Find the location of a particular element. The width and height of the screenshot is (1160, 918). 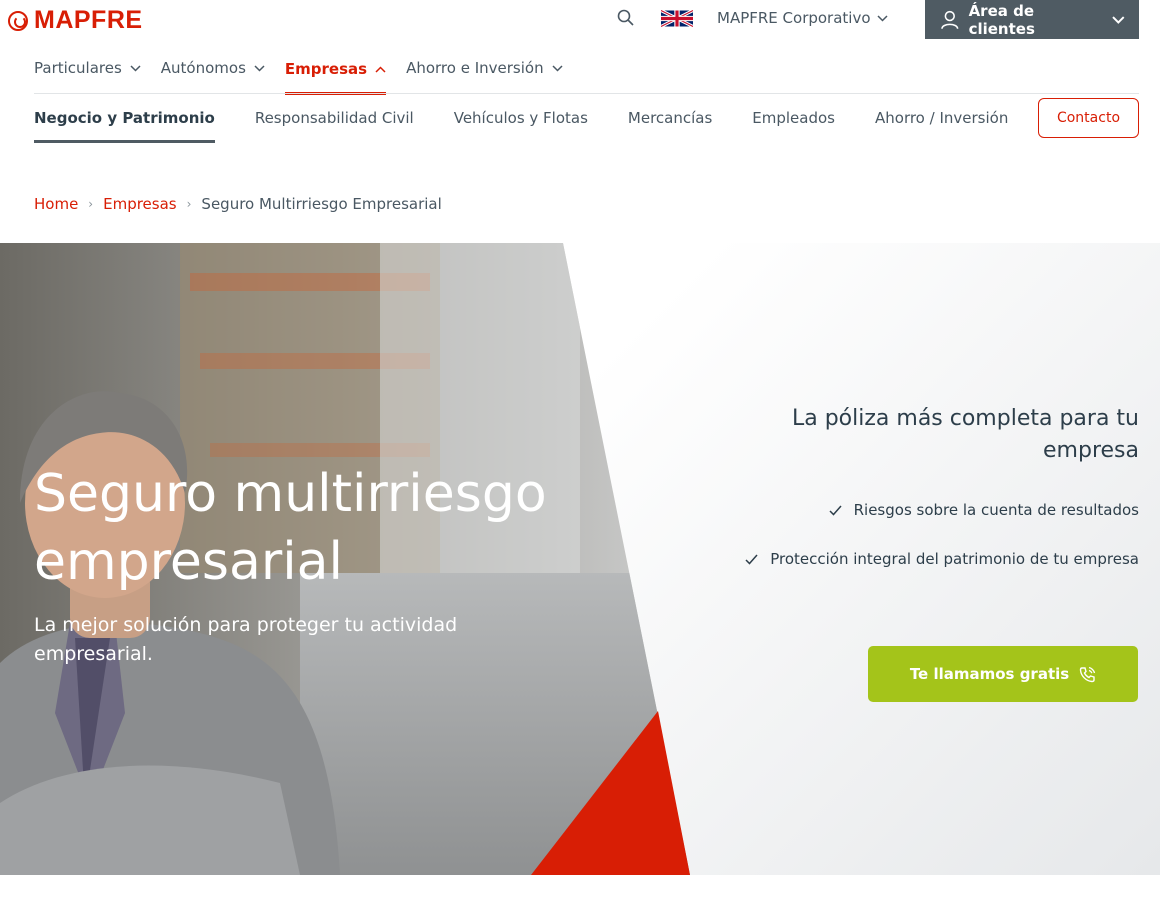

nav-item-empresas: Empresas is located at coordinates (335, 75).